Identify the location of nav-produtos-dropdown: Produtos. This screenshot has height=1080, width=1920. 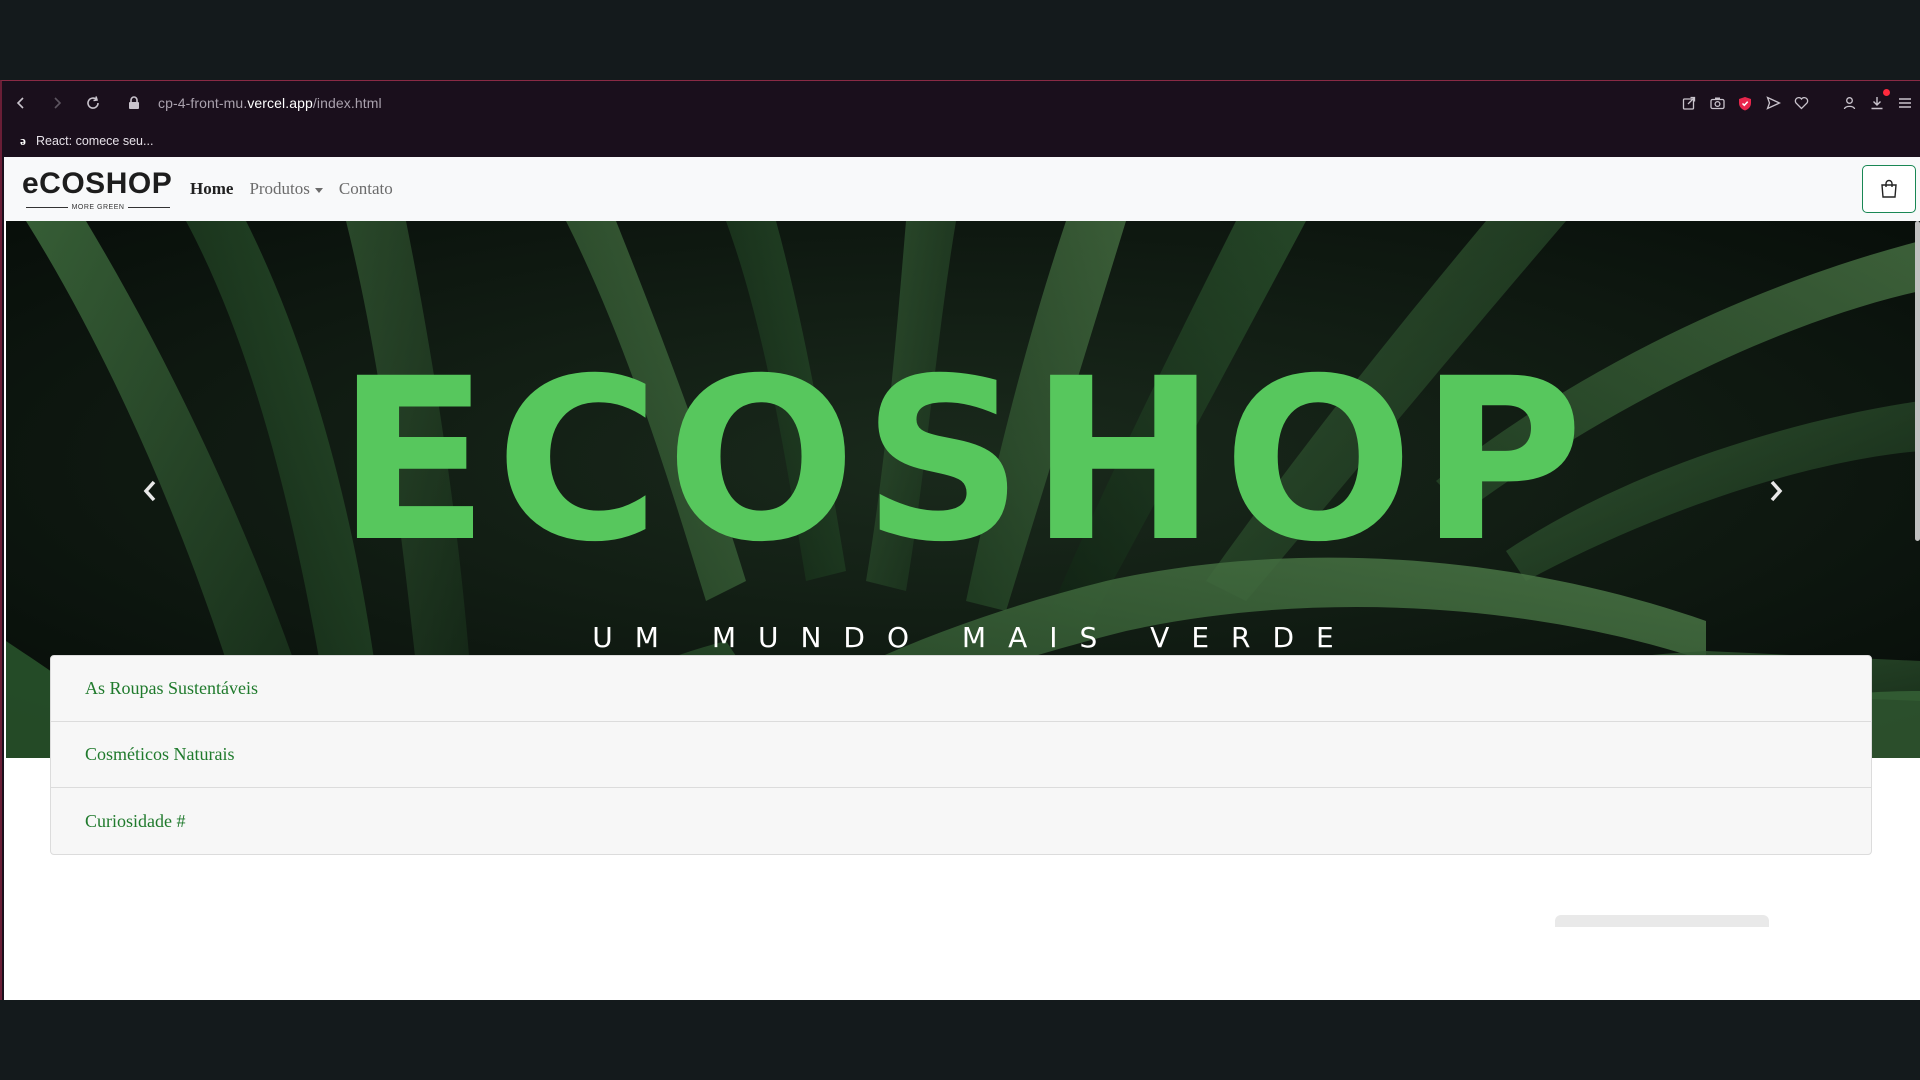
(286, 189).